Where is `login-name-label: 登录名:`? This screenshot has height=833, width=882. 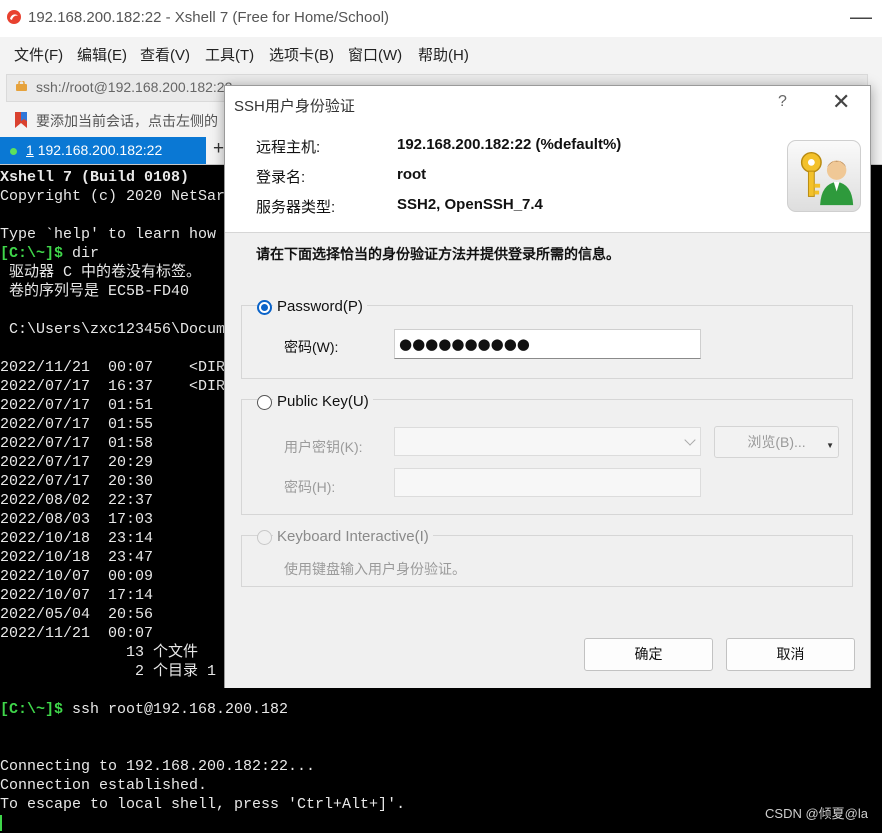 login-name-label: 登录名: is located at coordinates (281, 177).